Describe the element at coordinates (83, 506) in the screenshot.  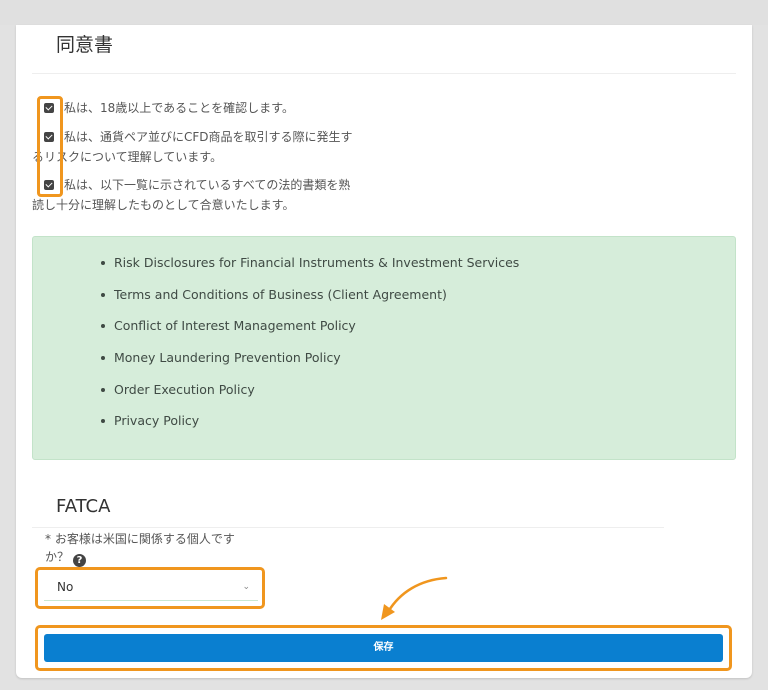
I see `fatca-title: FATCA` at that location.